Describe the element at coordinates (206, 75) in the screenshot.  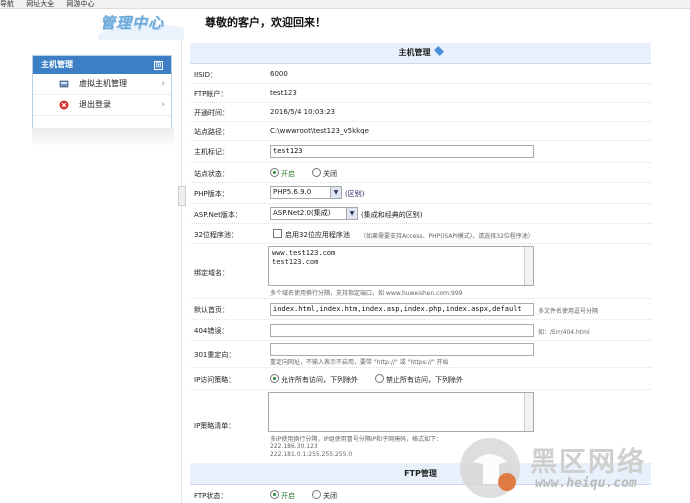
I see `iisid-label: IISID：` at that location.